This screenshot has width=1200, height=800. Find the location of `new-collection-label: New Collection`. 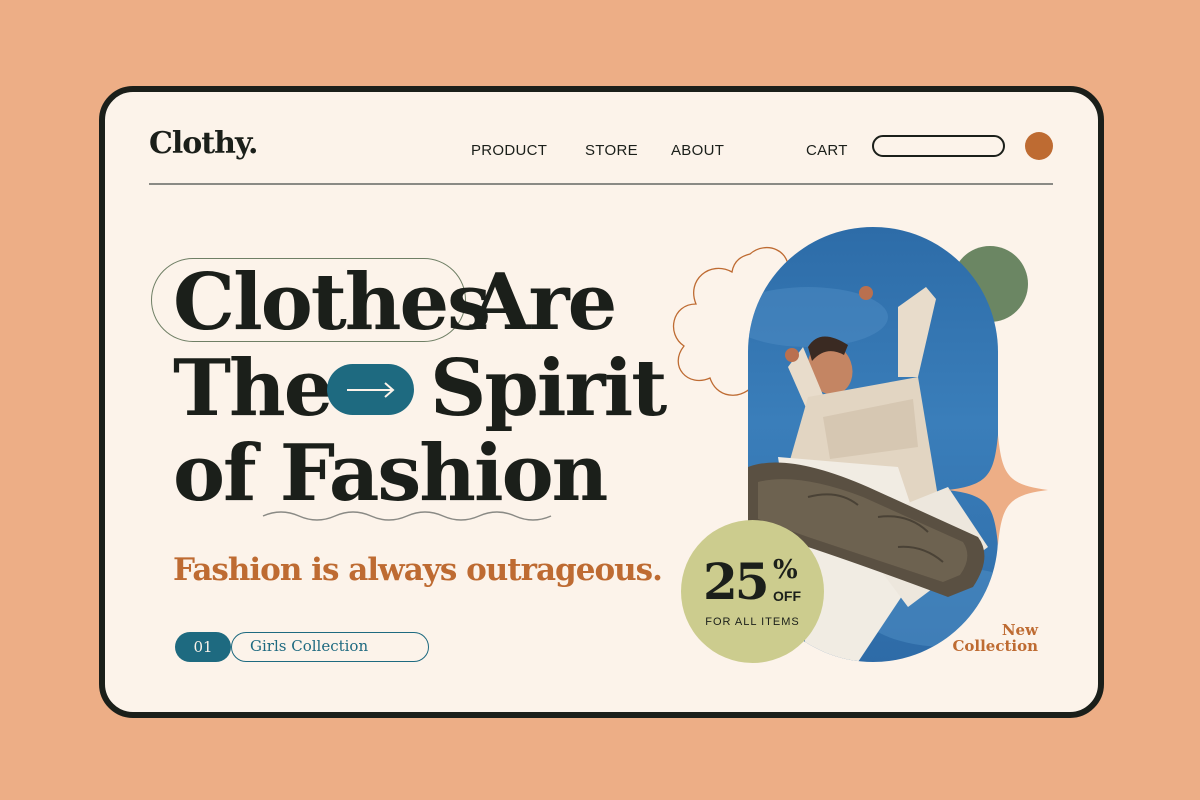

new-collection-label: New Collection is located at coordinates (995, 638).